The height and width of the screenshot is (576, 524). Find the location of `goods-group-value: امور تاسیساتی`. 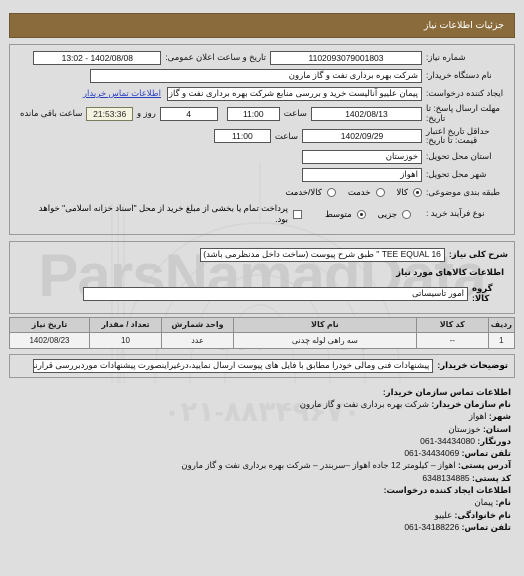

goods-group-value: امور تاسیساتی is located at coordinates (275, 293).